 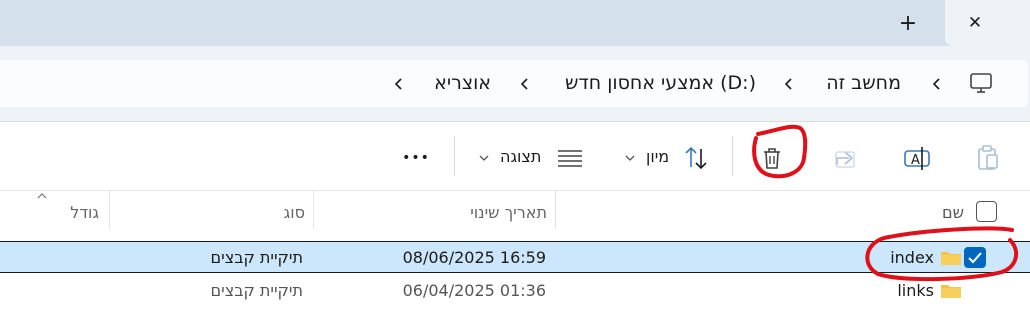 I want to click on sort-label: מיון, so click(x=658, y=156).